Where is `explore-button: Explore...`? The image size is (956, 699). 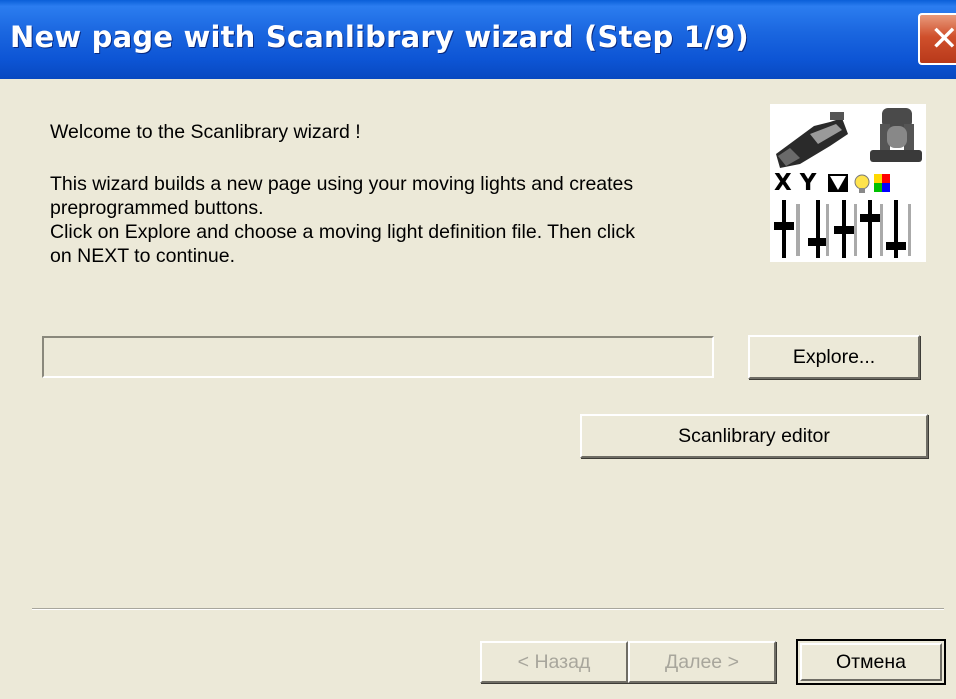 explore-button: Explore... is located at coordinates (834, 357).